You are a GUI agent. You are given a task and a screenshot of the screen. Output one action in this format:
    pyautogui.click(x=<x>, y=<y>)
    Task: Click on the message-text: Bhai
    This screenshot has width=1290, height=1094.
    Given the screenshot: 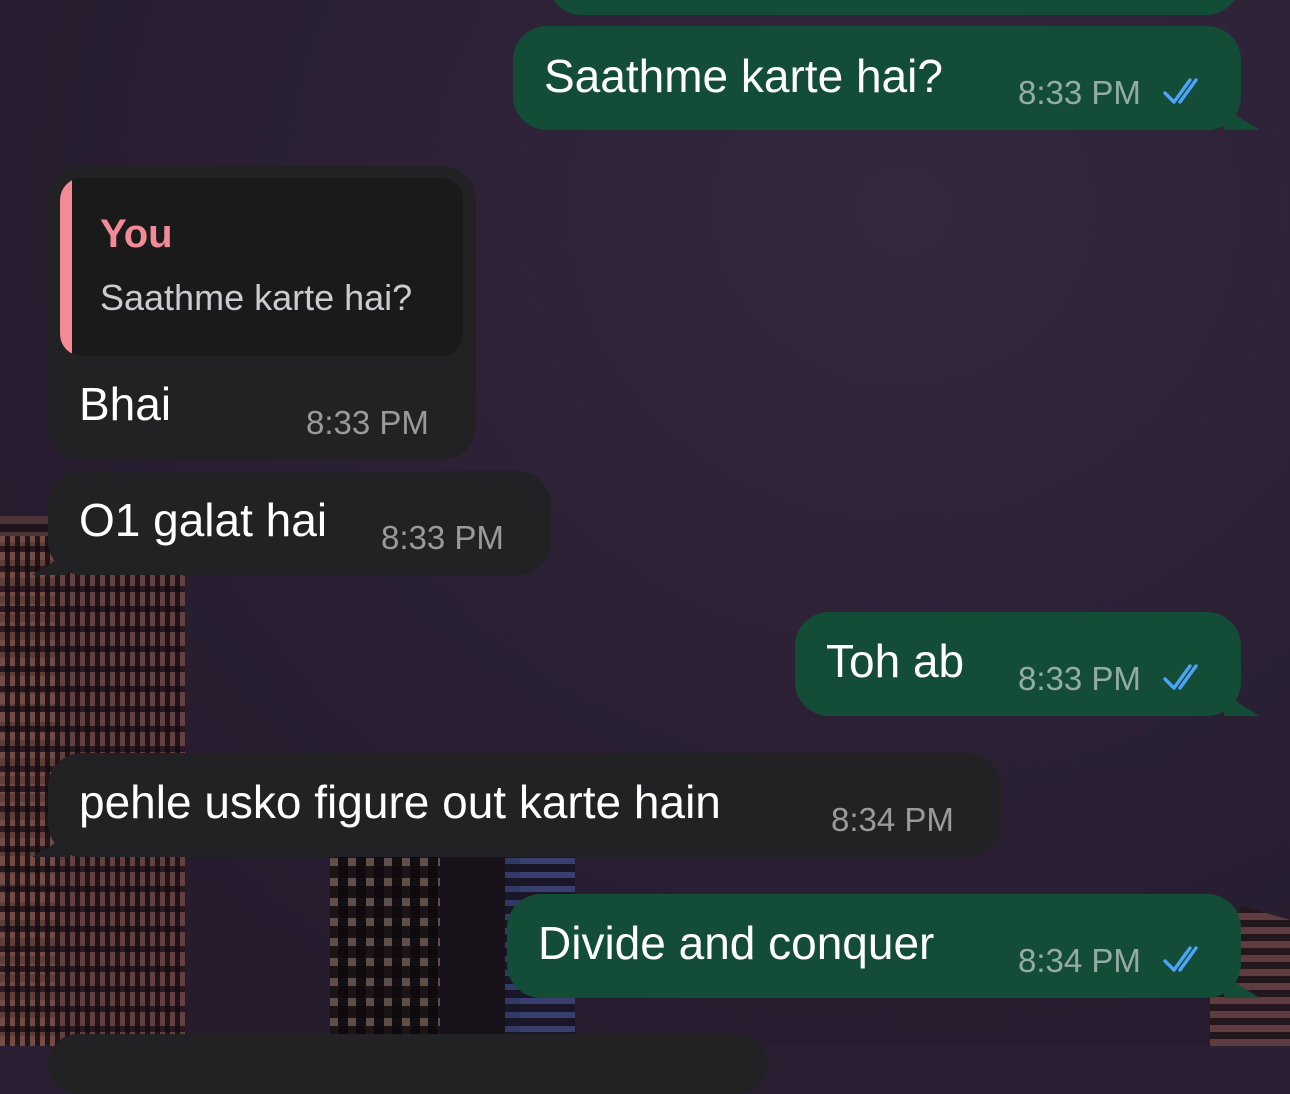 What is the action you would take?
    pyautogui.click(x=125, y=404)
    